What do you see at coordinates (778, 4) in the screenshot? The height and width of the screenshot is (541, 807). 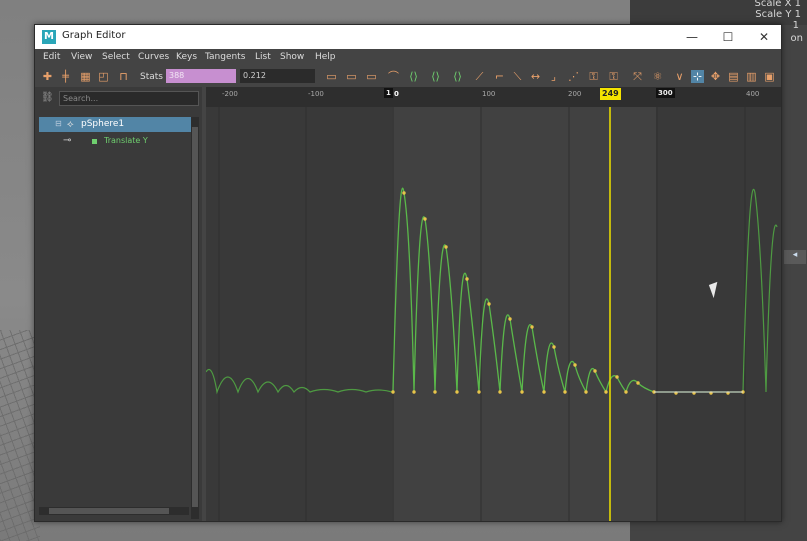 I see `attr-scale-x: Scale X 1` at bounding box center [778, 4].